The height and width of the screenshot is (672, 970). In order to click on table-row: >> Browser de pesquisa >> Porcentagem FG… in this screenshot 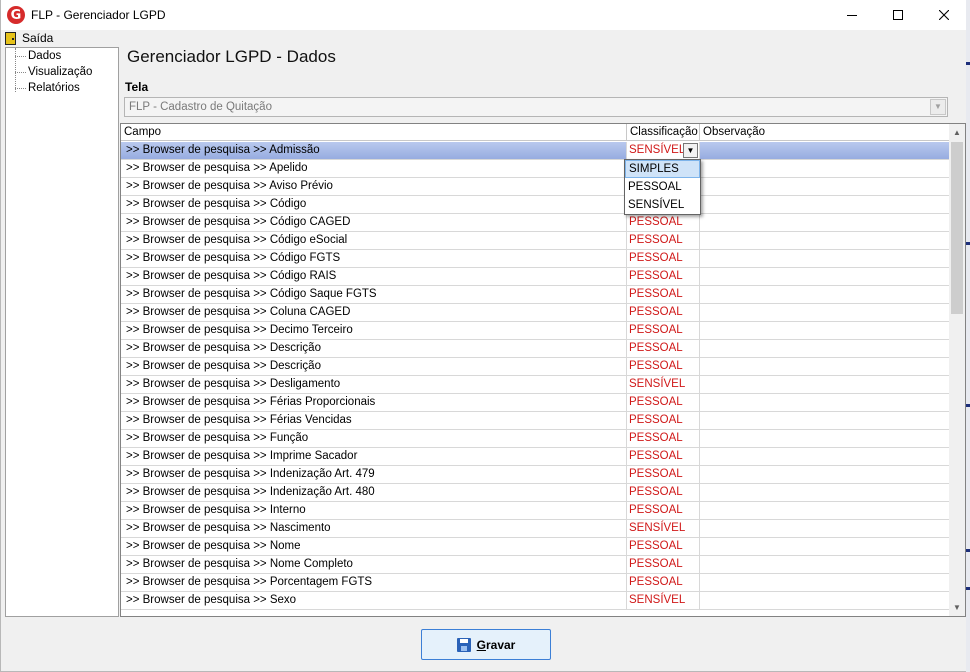, I will do `click(535, 583)`.